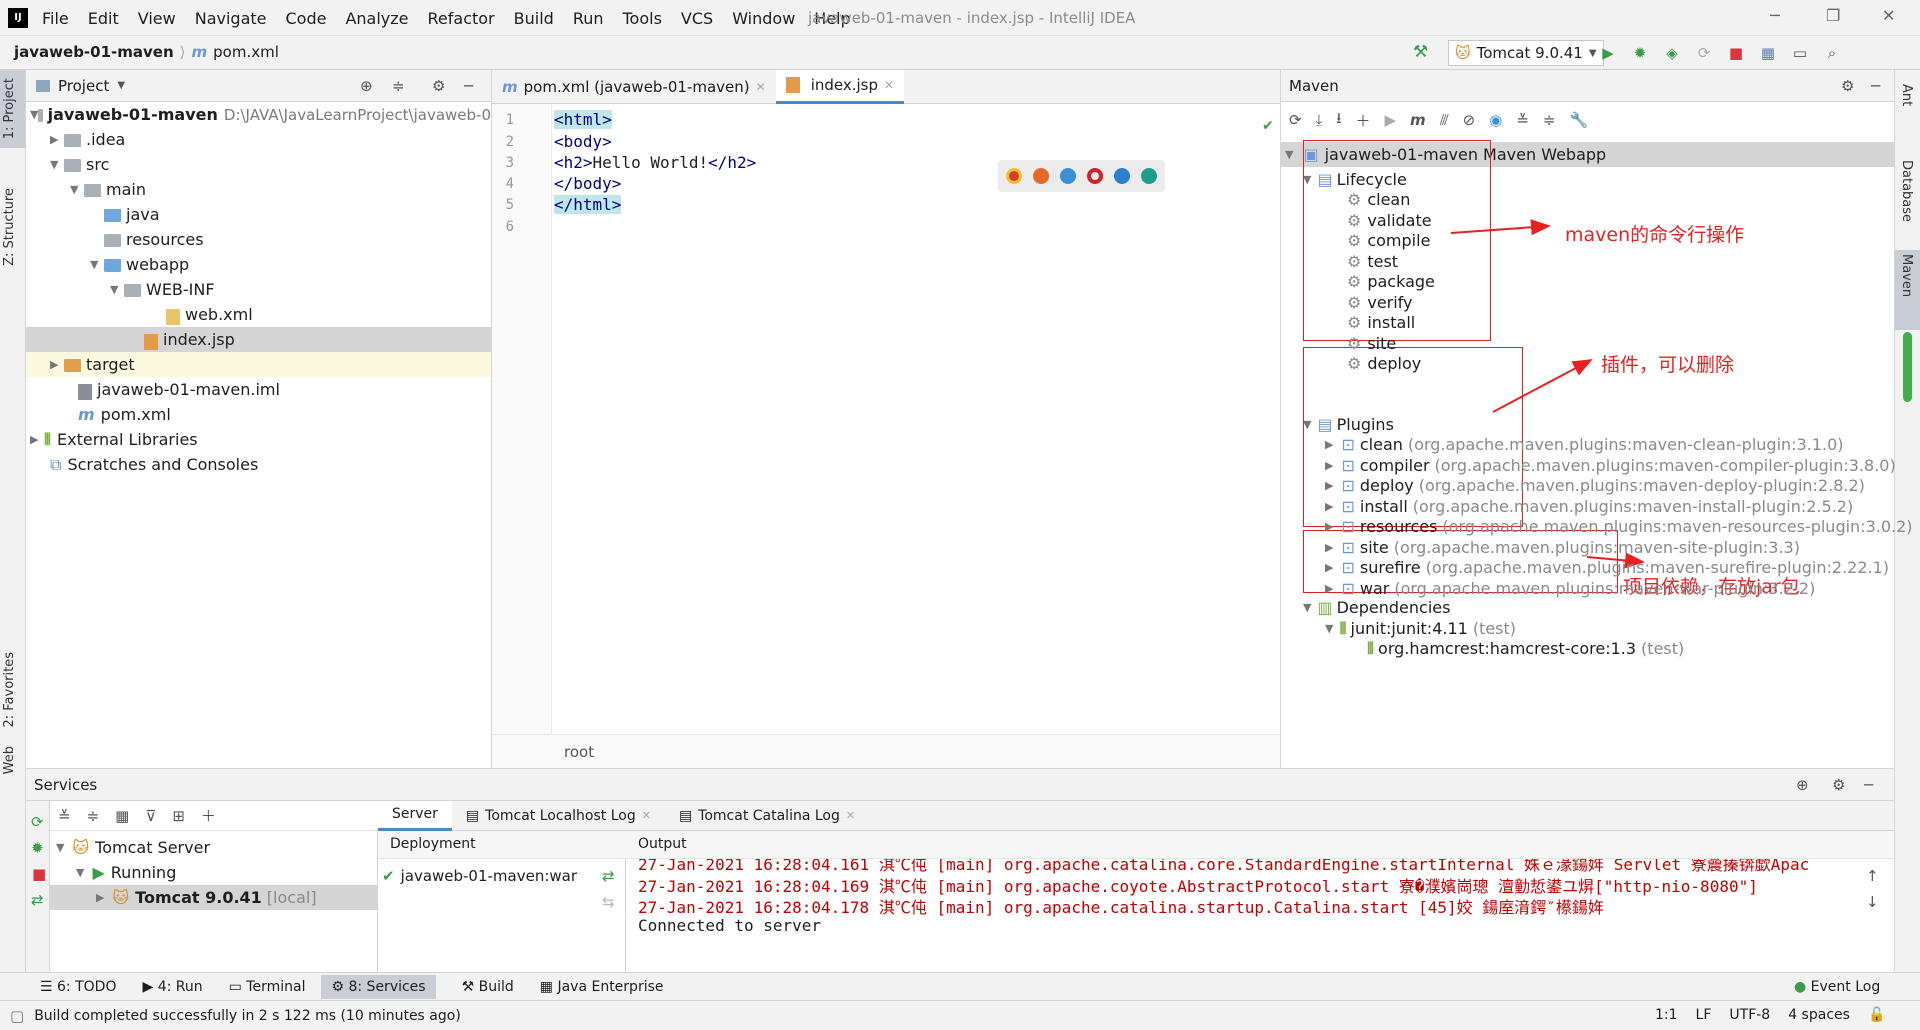 The height and width of the screenshot is (1030, 1920). What do you see at coordinates (1906, 275) in the screenshot?
I see `tool-tab-maven: Maven` at bounding box center [1906, 275].